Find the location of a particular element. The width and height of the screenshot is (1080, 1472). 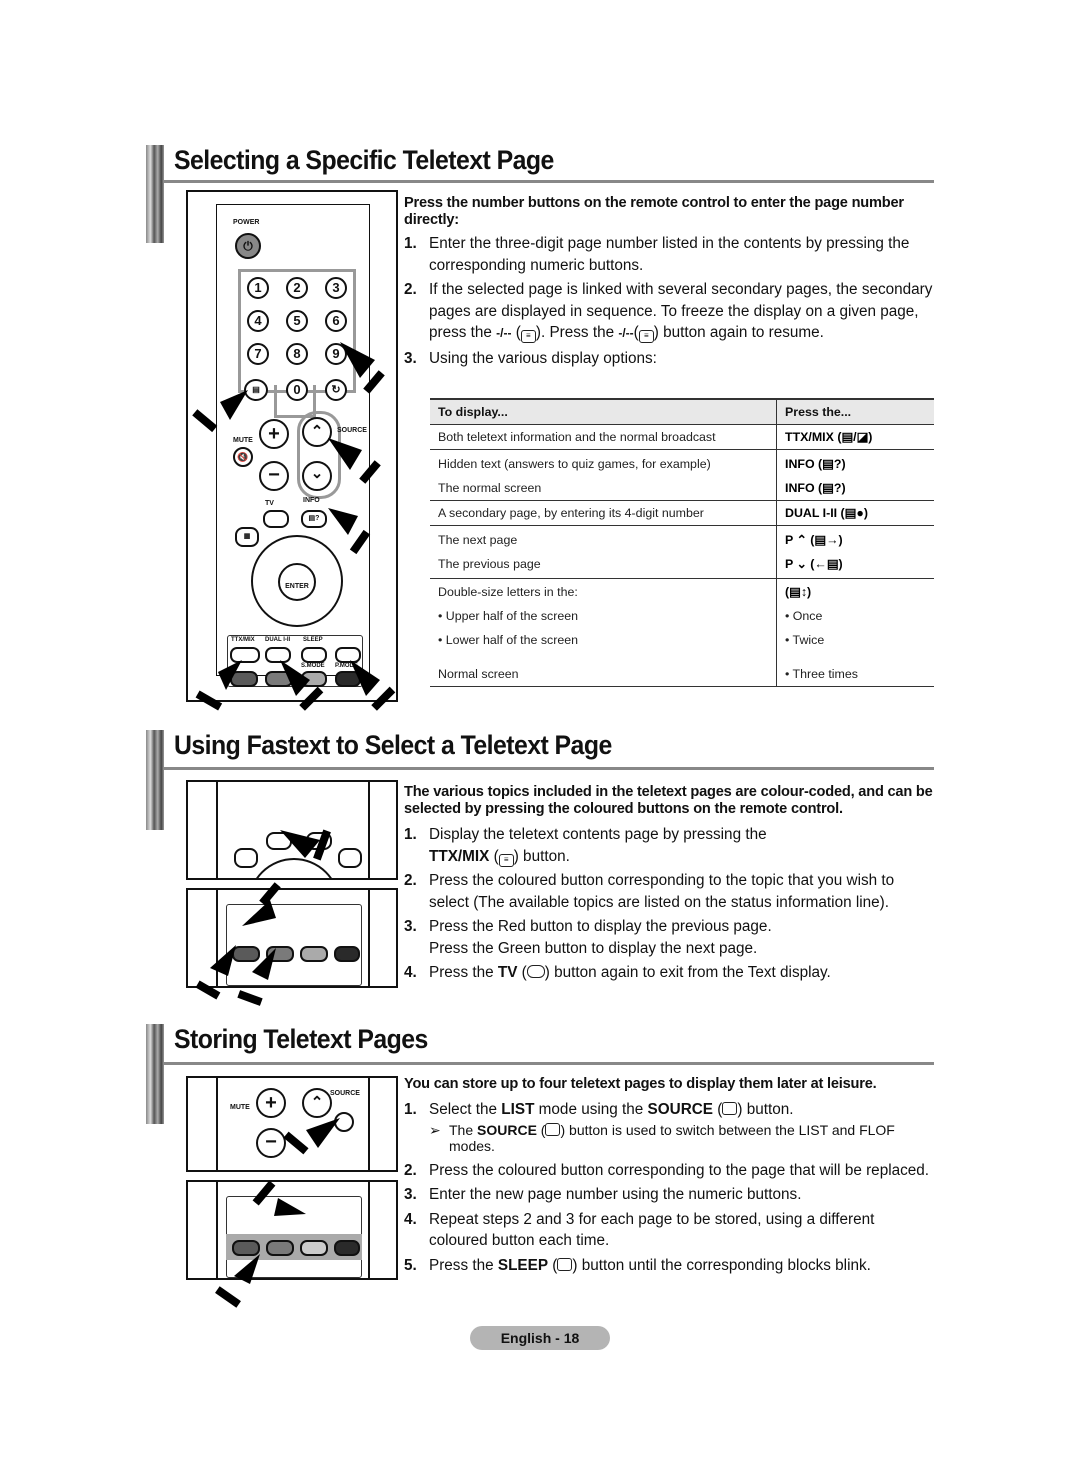

press-cell: DUAL I-II (▤●) is located at coordinates (855, 513).